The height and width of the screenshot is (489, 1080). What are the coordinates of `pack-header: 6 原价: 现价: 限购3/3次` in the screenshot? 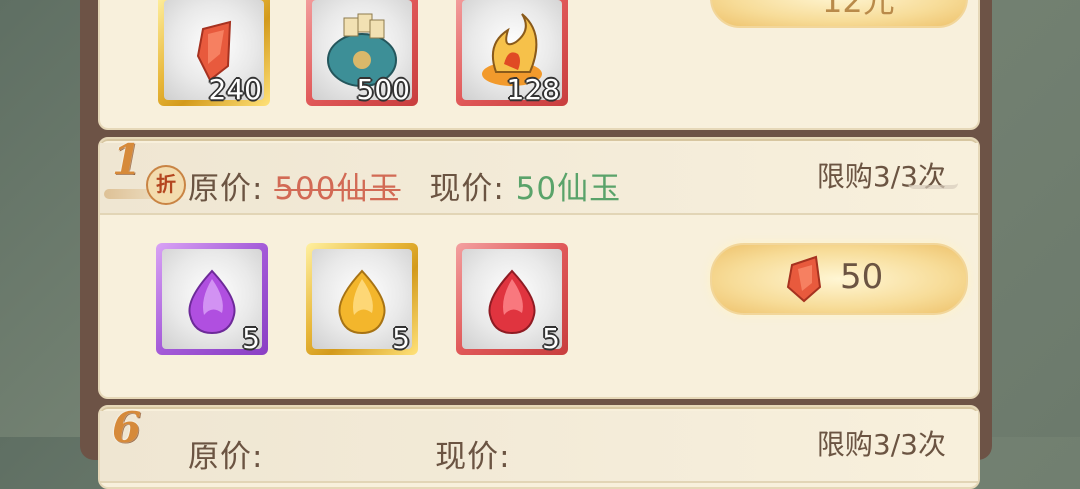 It's located at (539, 443).